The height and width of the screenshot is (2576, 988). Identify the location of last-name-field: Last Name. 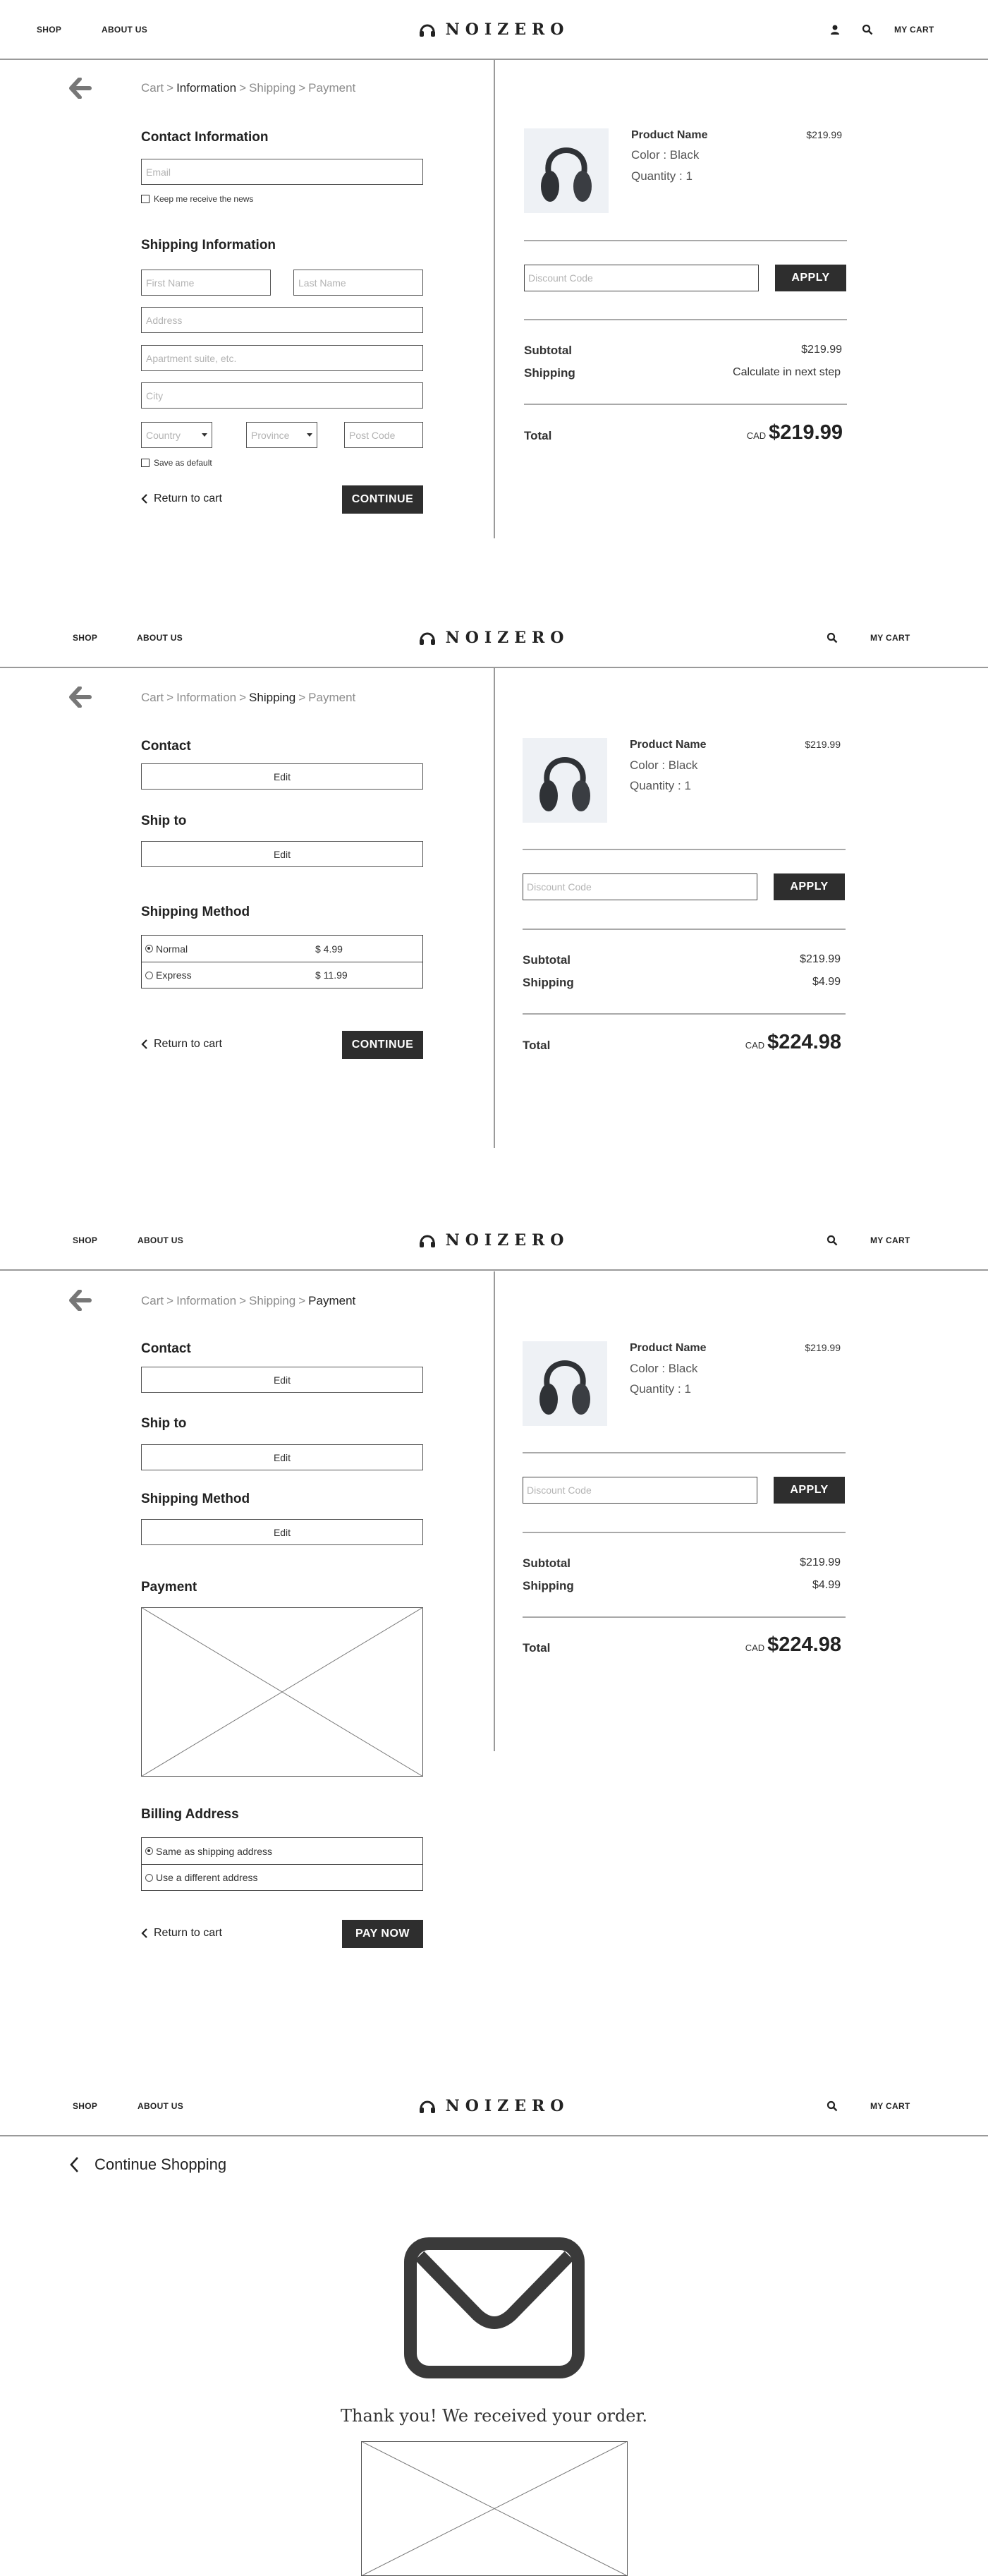
(358, 283).